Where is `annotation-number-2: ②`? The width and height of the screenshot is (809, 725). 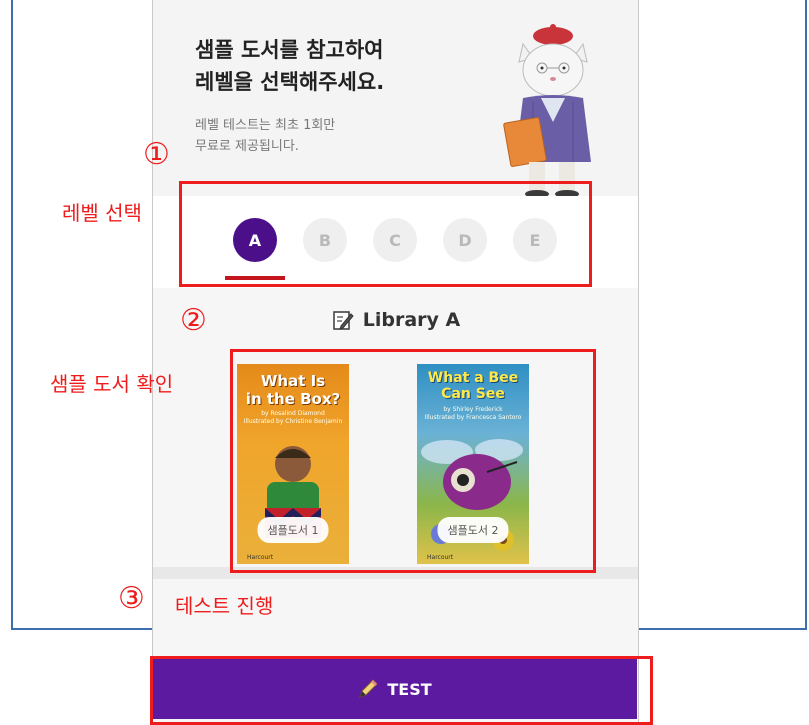 annotation-number-2: ② is located at coordinates (193, 320).